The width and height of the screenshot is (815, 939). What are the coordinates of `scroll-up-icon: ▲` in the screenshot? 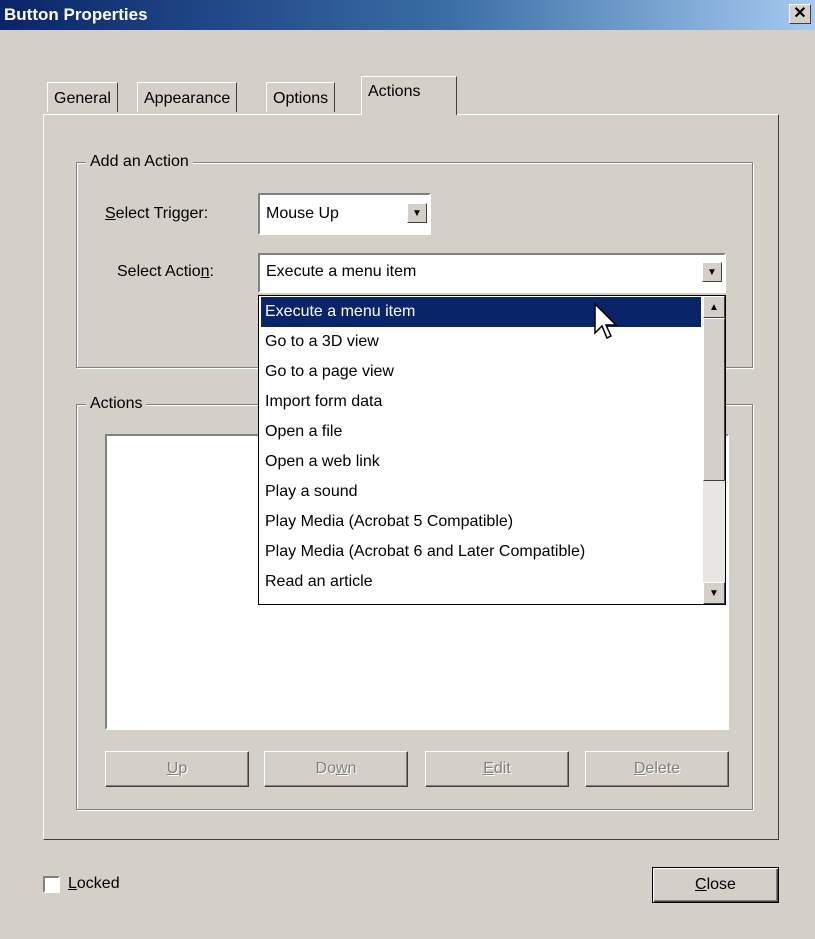 It's located at (714, 307).